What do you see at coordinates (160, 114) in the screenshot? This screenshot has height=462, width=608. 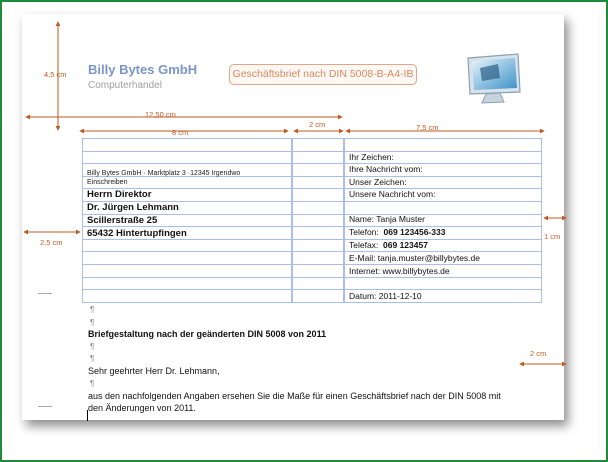 I see `address-width-label: 12,50 cm` at bounding box center [160, 114].